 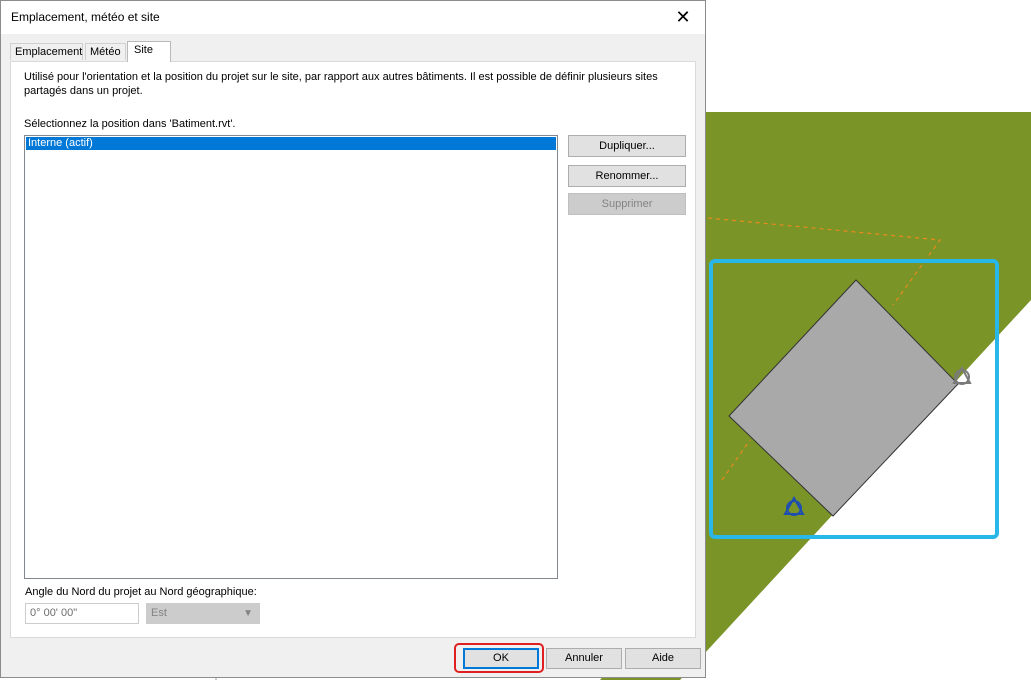 I want to click on direction-select: Est ▼, so click(x=203, y=613).